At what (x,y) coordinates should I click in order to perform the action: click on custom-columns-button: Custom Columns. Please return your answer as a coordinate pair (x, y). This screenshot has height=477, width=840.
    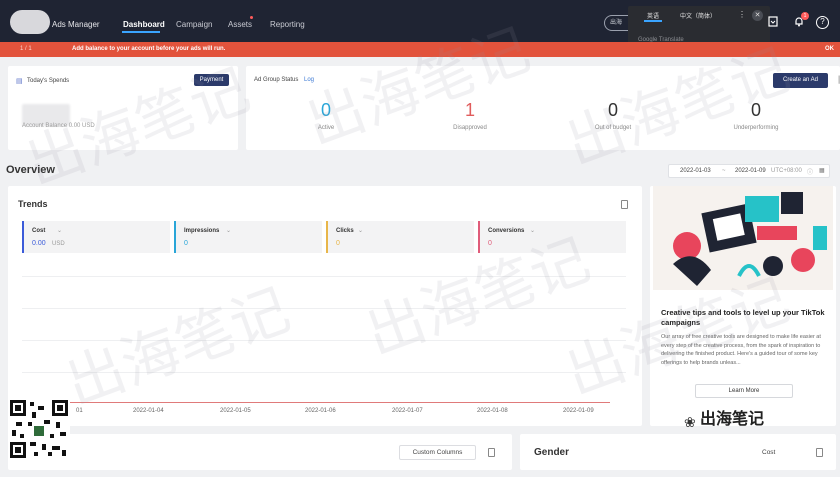
    Looking at the image, I should click on (437, 452).